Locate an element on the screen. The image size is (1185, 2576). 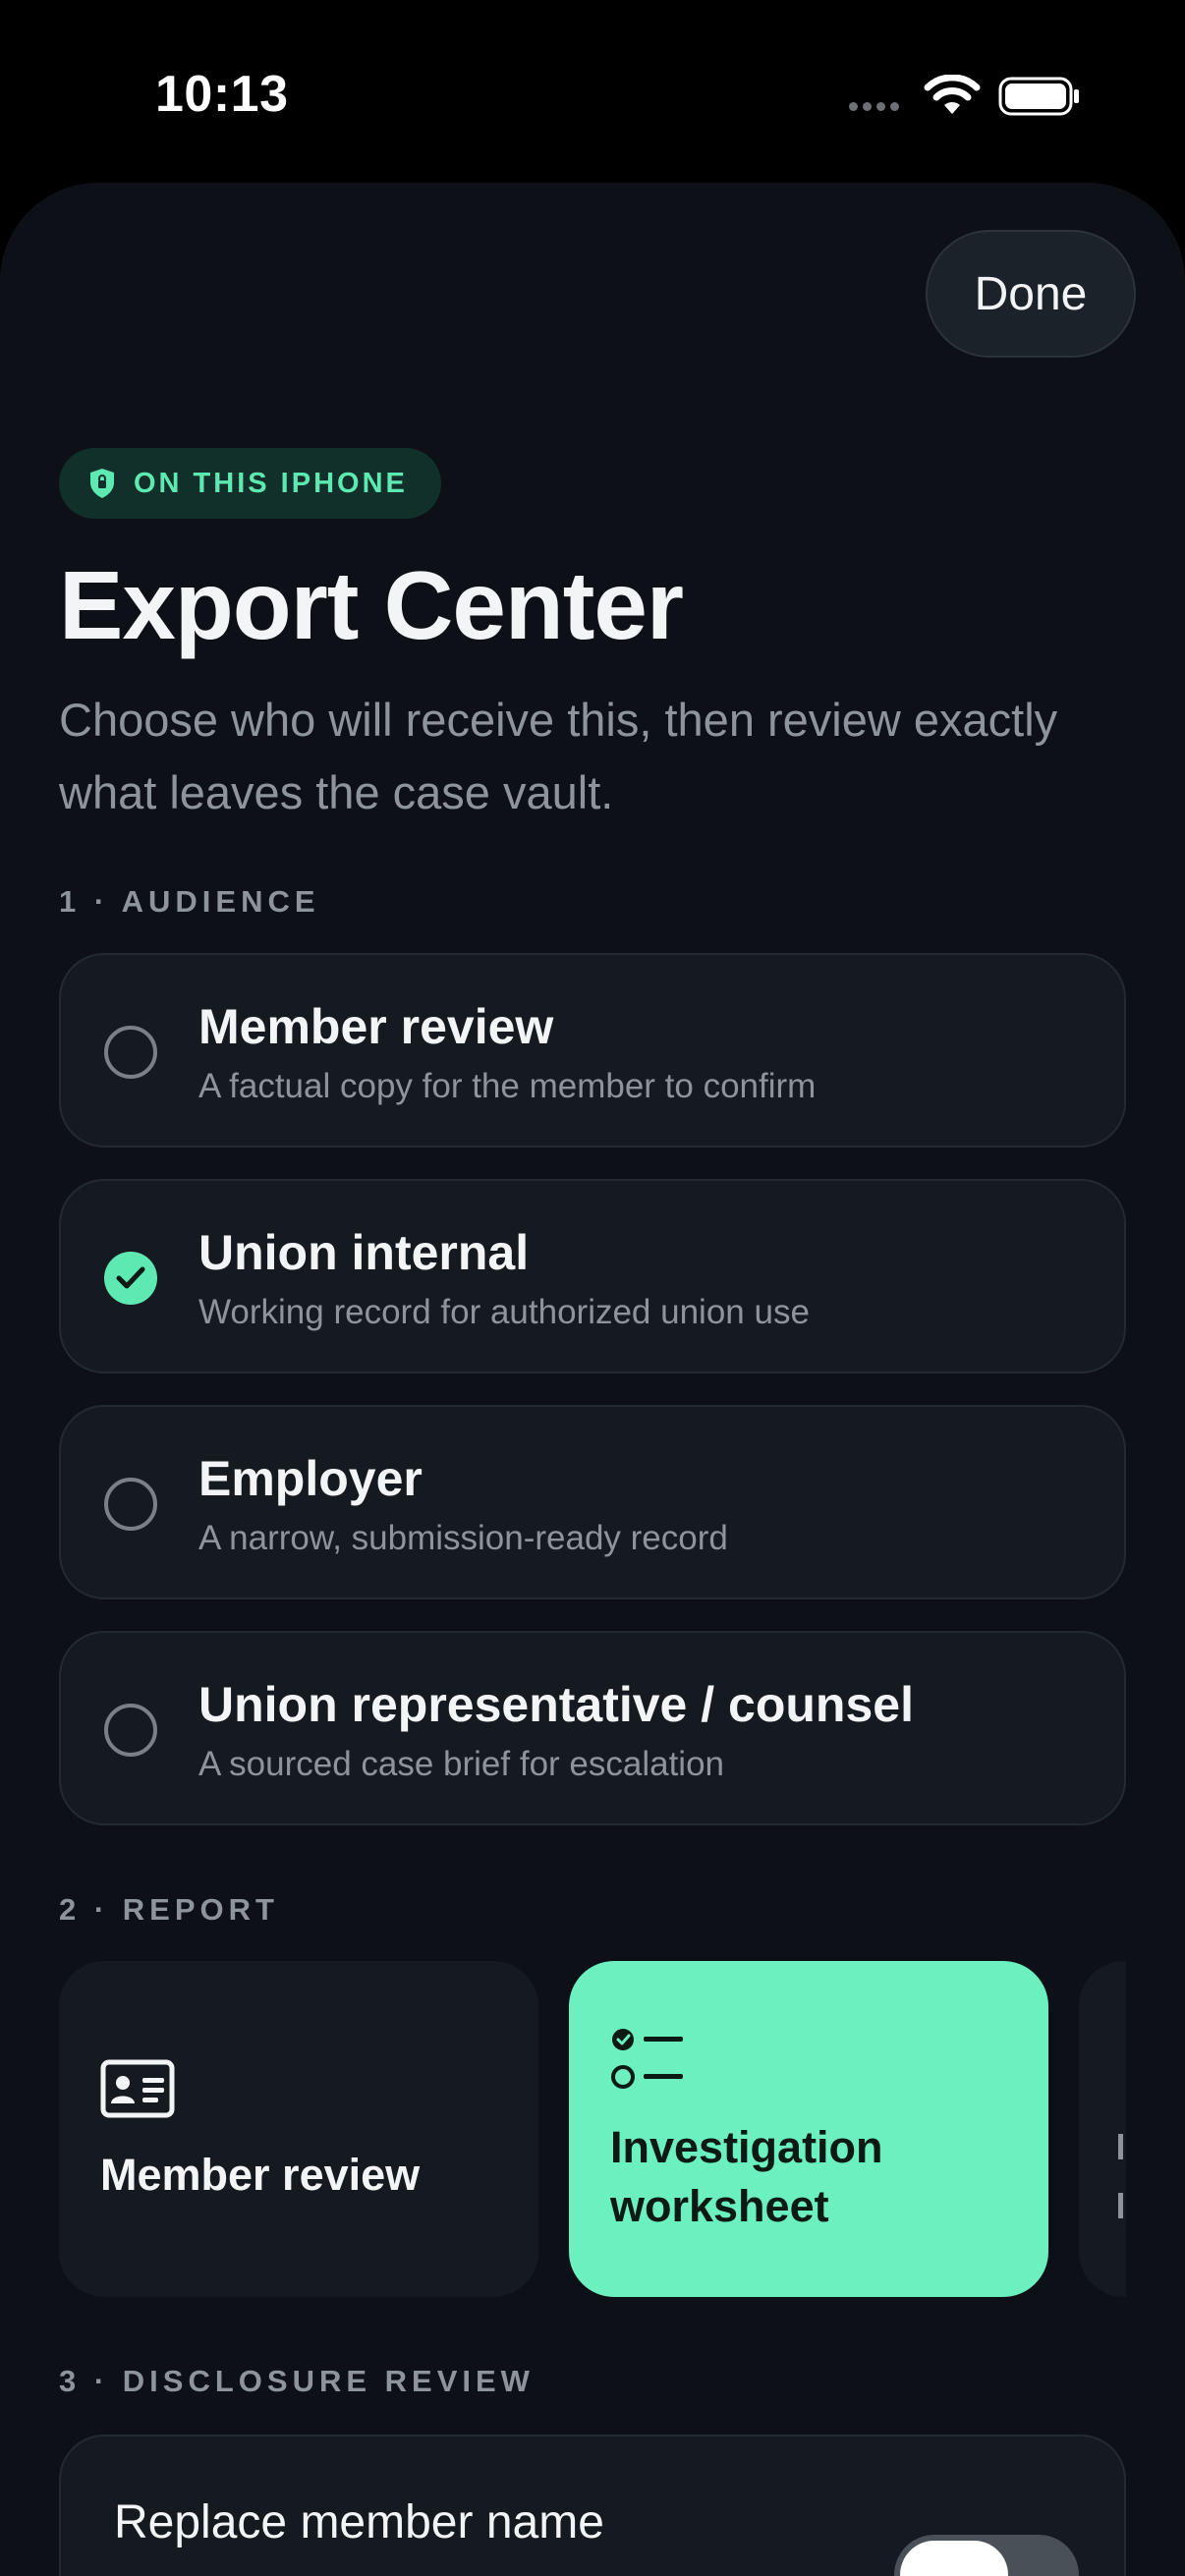
battery-icon is located at coordinates (1038, 96).